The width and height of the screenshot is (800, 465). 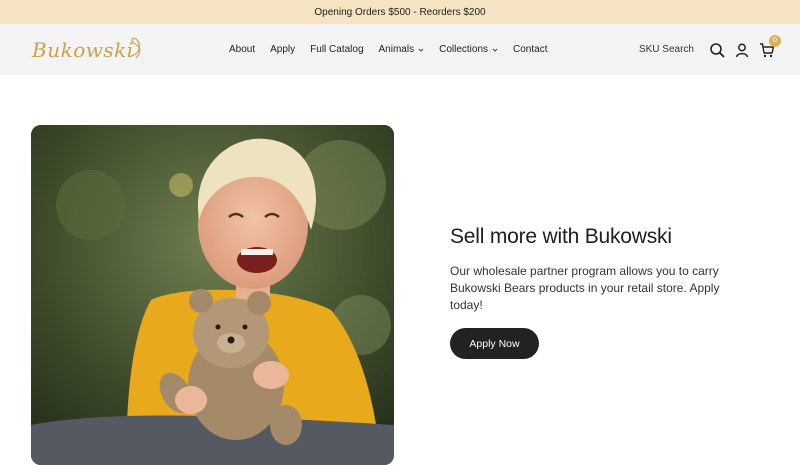 I want to click on nav-item-label: Apply, so click(x=283, y=49).